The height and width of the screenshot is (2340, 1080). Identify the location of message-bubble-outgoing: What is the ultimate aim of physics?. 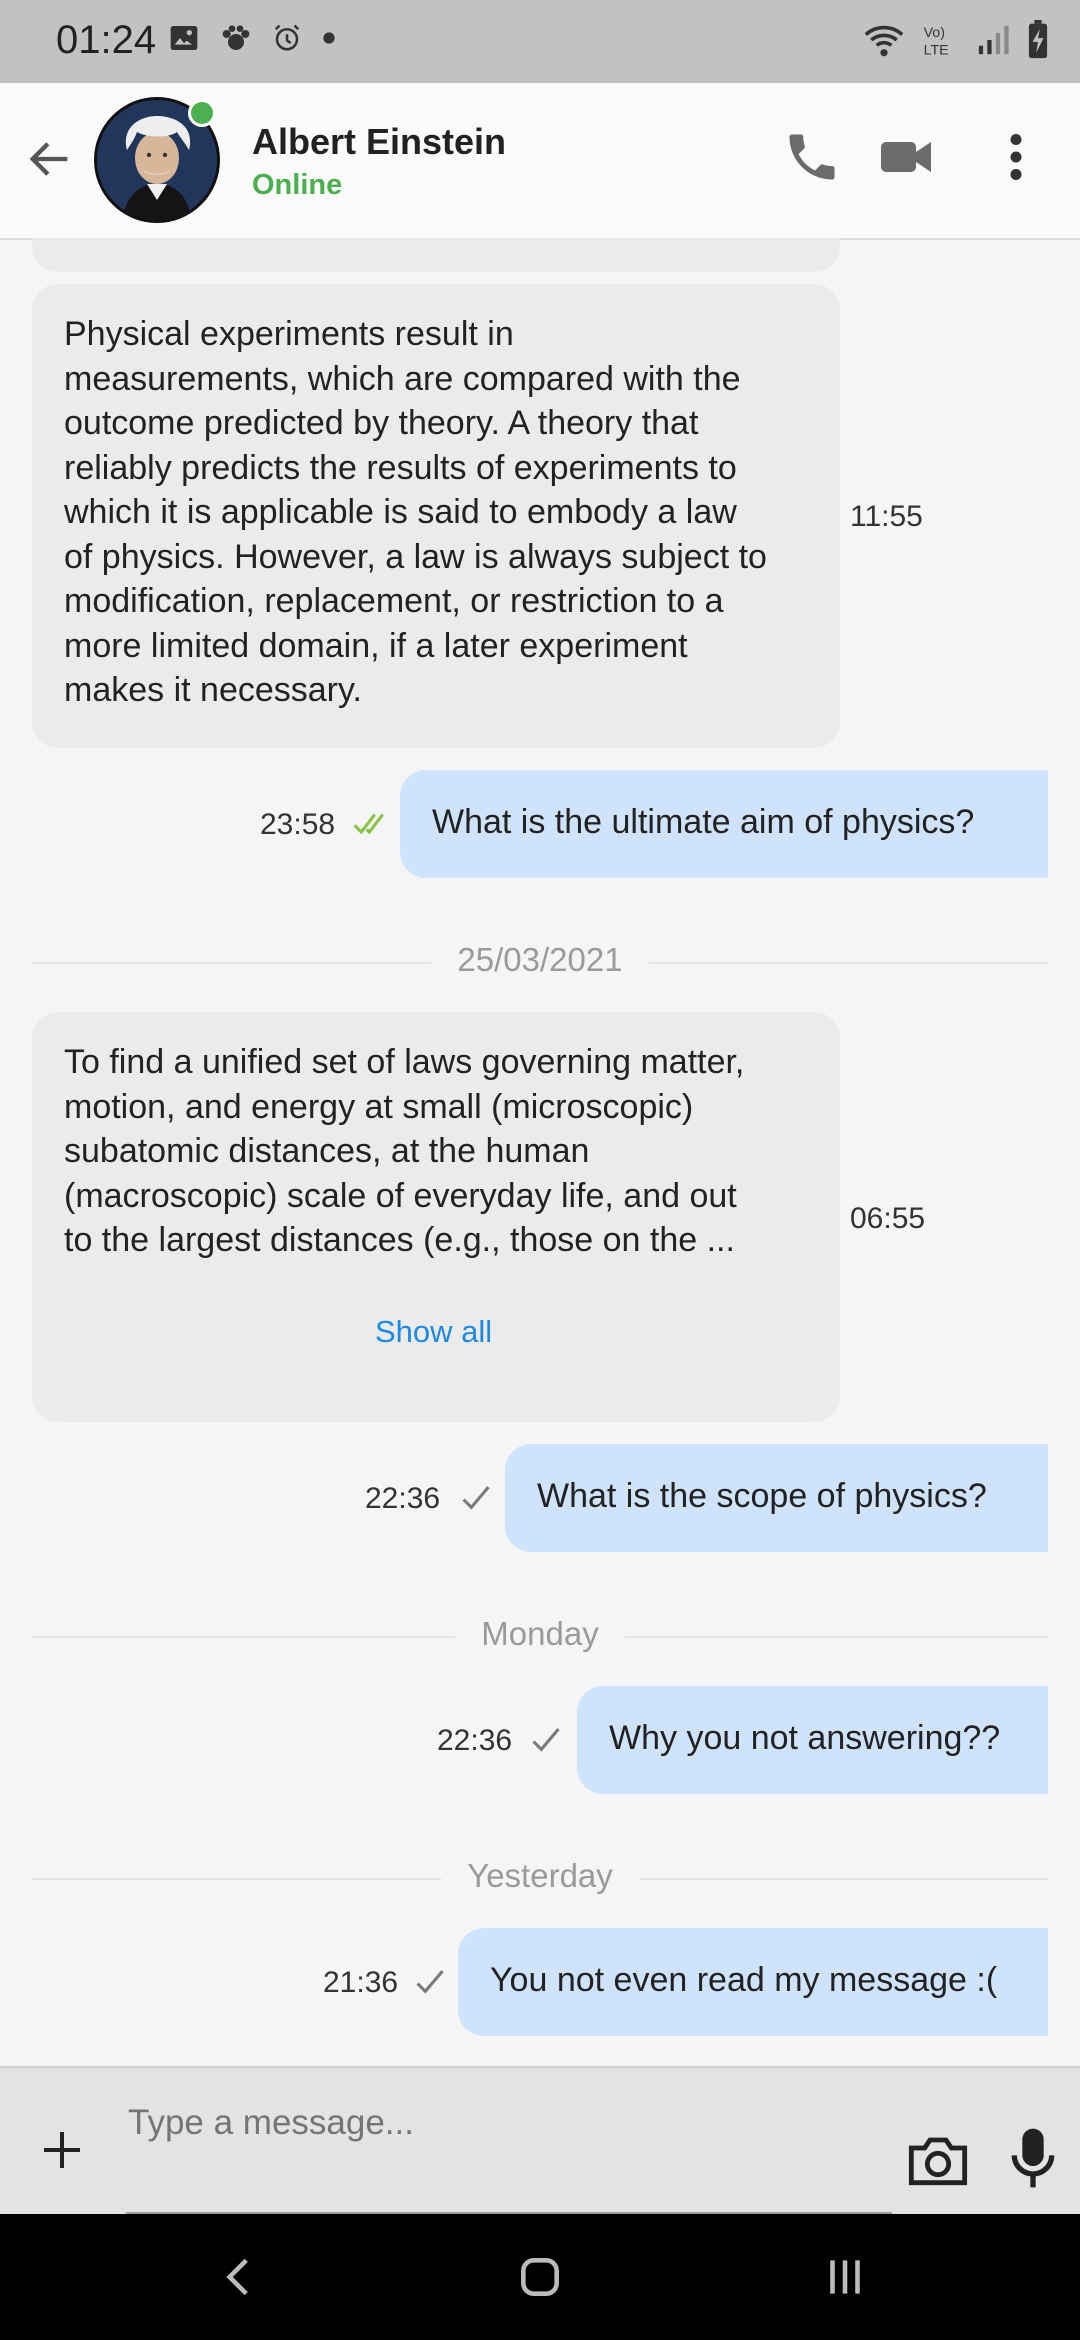
(724, 824).